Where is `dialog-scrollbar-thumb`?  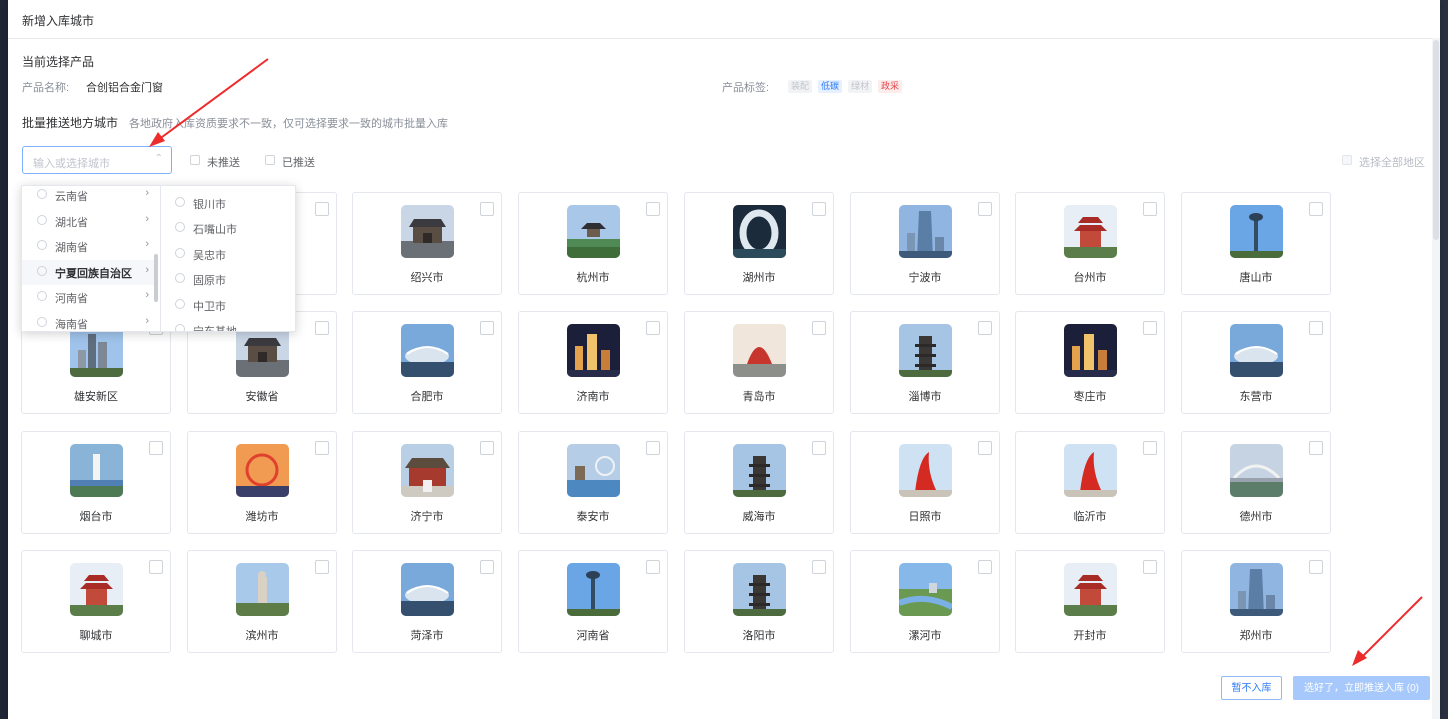
dialog-scrollbar-thumb is located at coordinates (1436, 140).